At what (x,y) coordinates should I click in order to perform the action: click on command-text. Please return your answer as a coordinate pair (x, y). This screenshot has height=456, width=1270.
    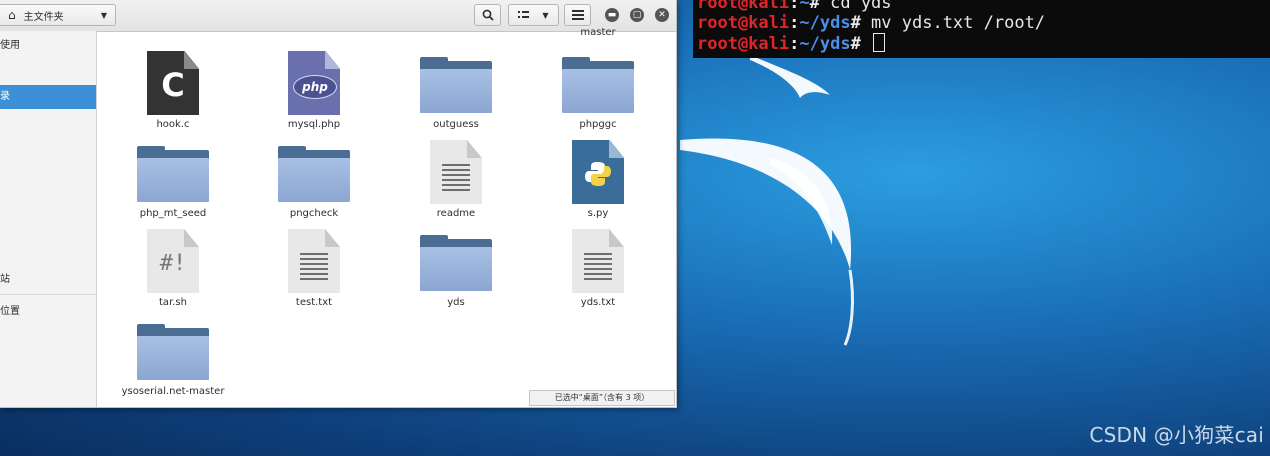
    Looking at the image, I should click on (866, 44).